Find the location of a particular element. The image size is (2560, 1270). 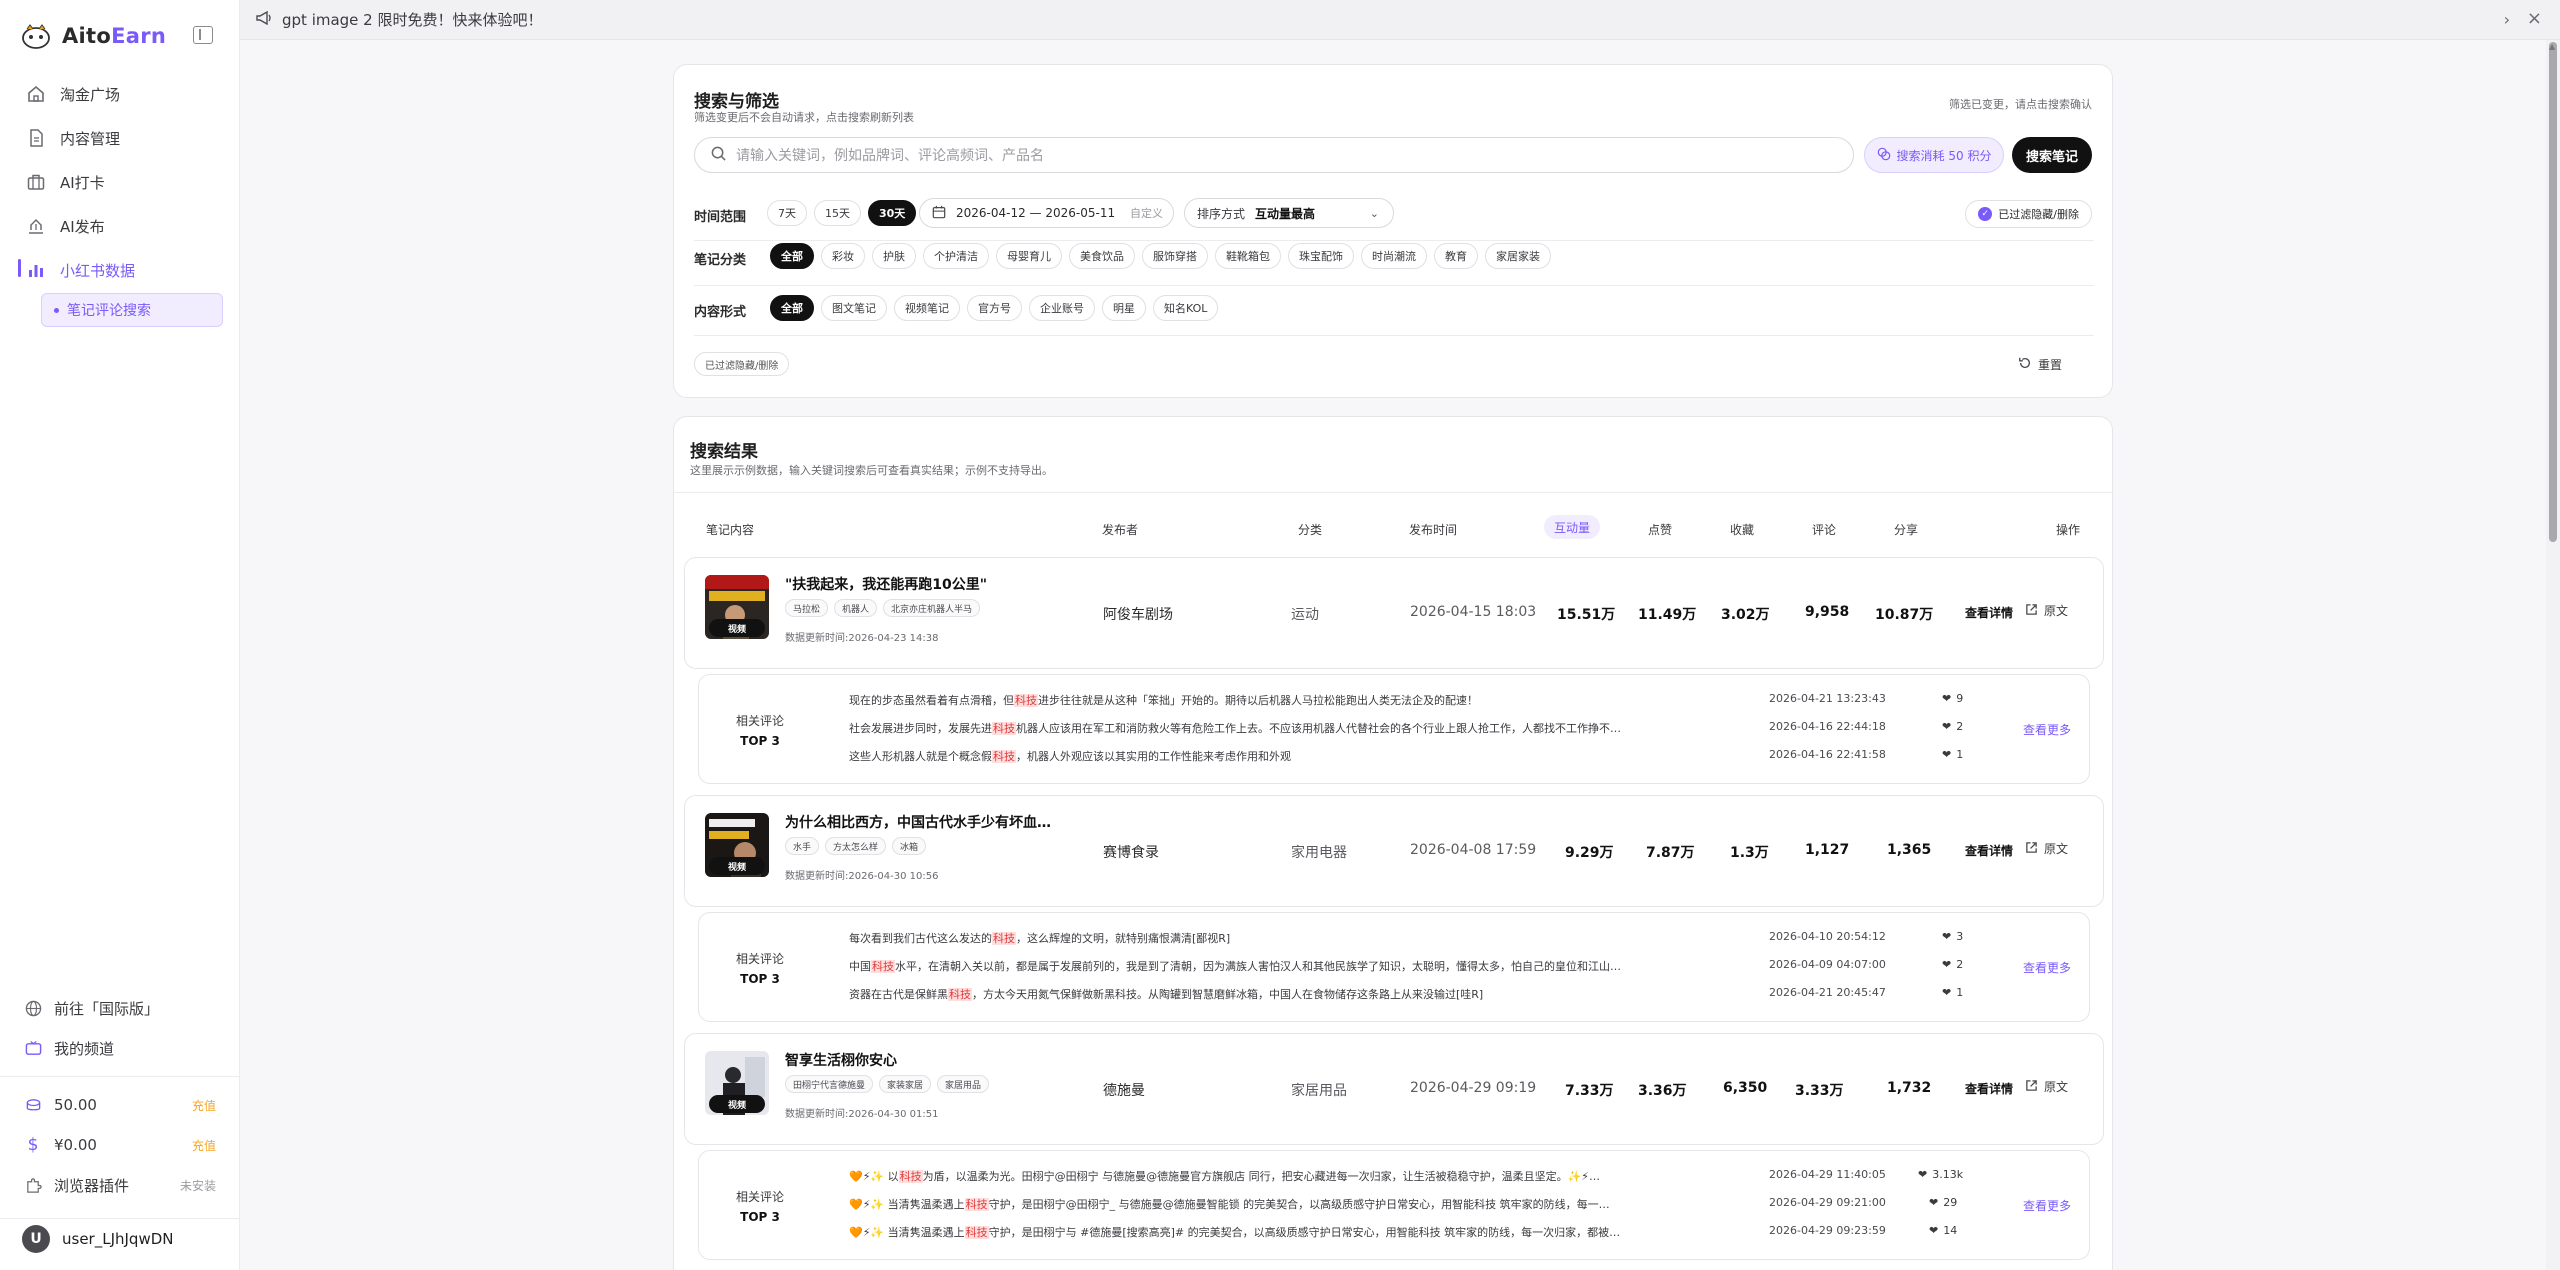

note-author: 德施曼 is located at coordinates (1124, 1090).